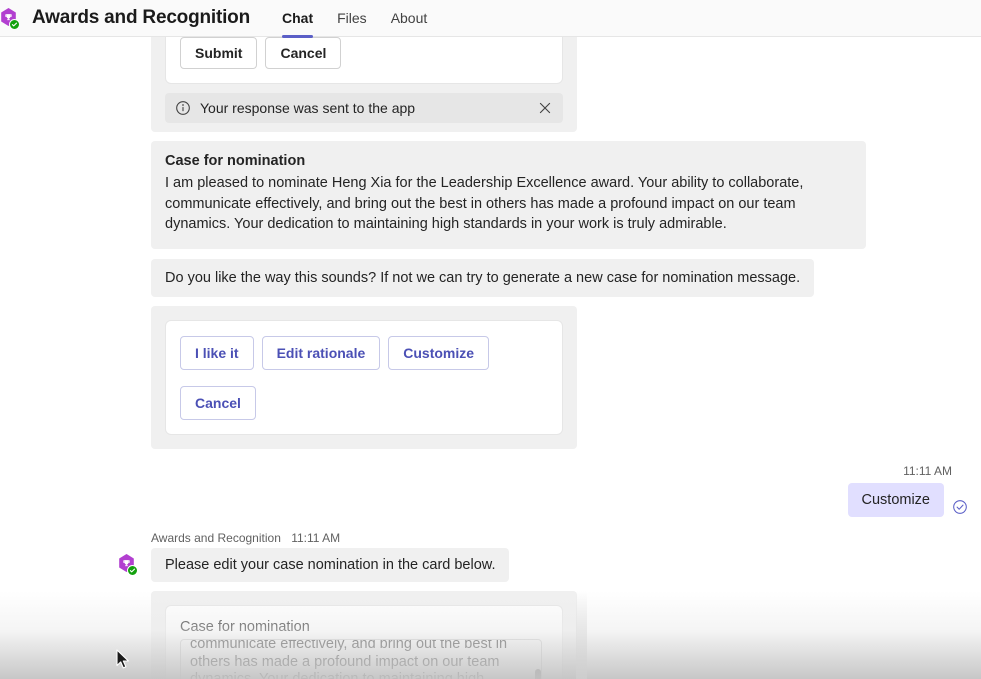 The width and height of the screenshot is (981, 679). What do you see at coordinates (141, 17) in the screenshot?
I see `page-title: Awards and Recognition` at bounding box center [141, 17].